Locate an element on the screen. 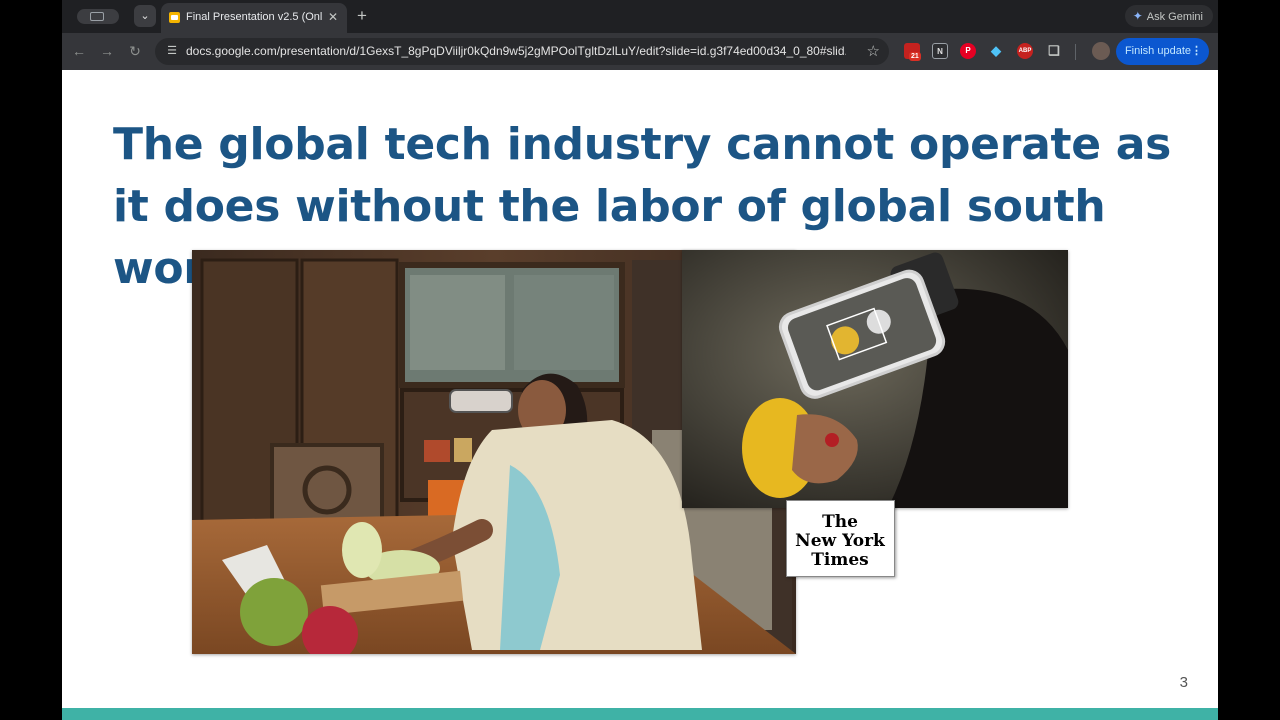 This screenshot has height=720, width=1280. nyt-logo-wordmark: The New York Times is located at coordinates (840, 541).